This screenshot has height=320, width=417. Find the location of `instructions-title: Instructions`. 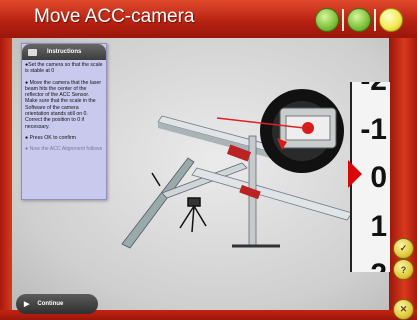

instructions-title: Instructions is located at coordinates (64, 52).